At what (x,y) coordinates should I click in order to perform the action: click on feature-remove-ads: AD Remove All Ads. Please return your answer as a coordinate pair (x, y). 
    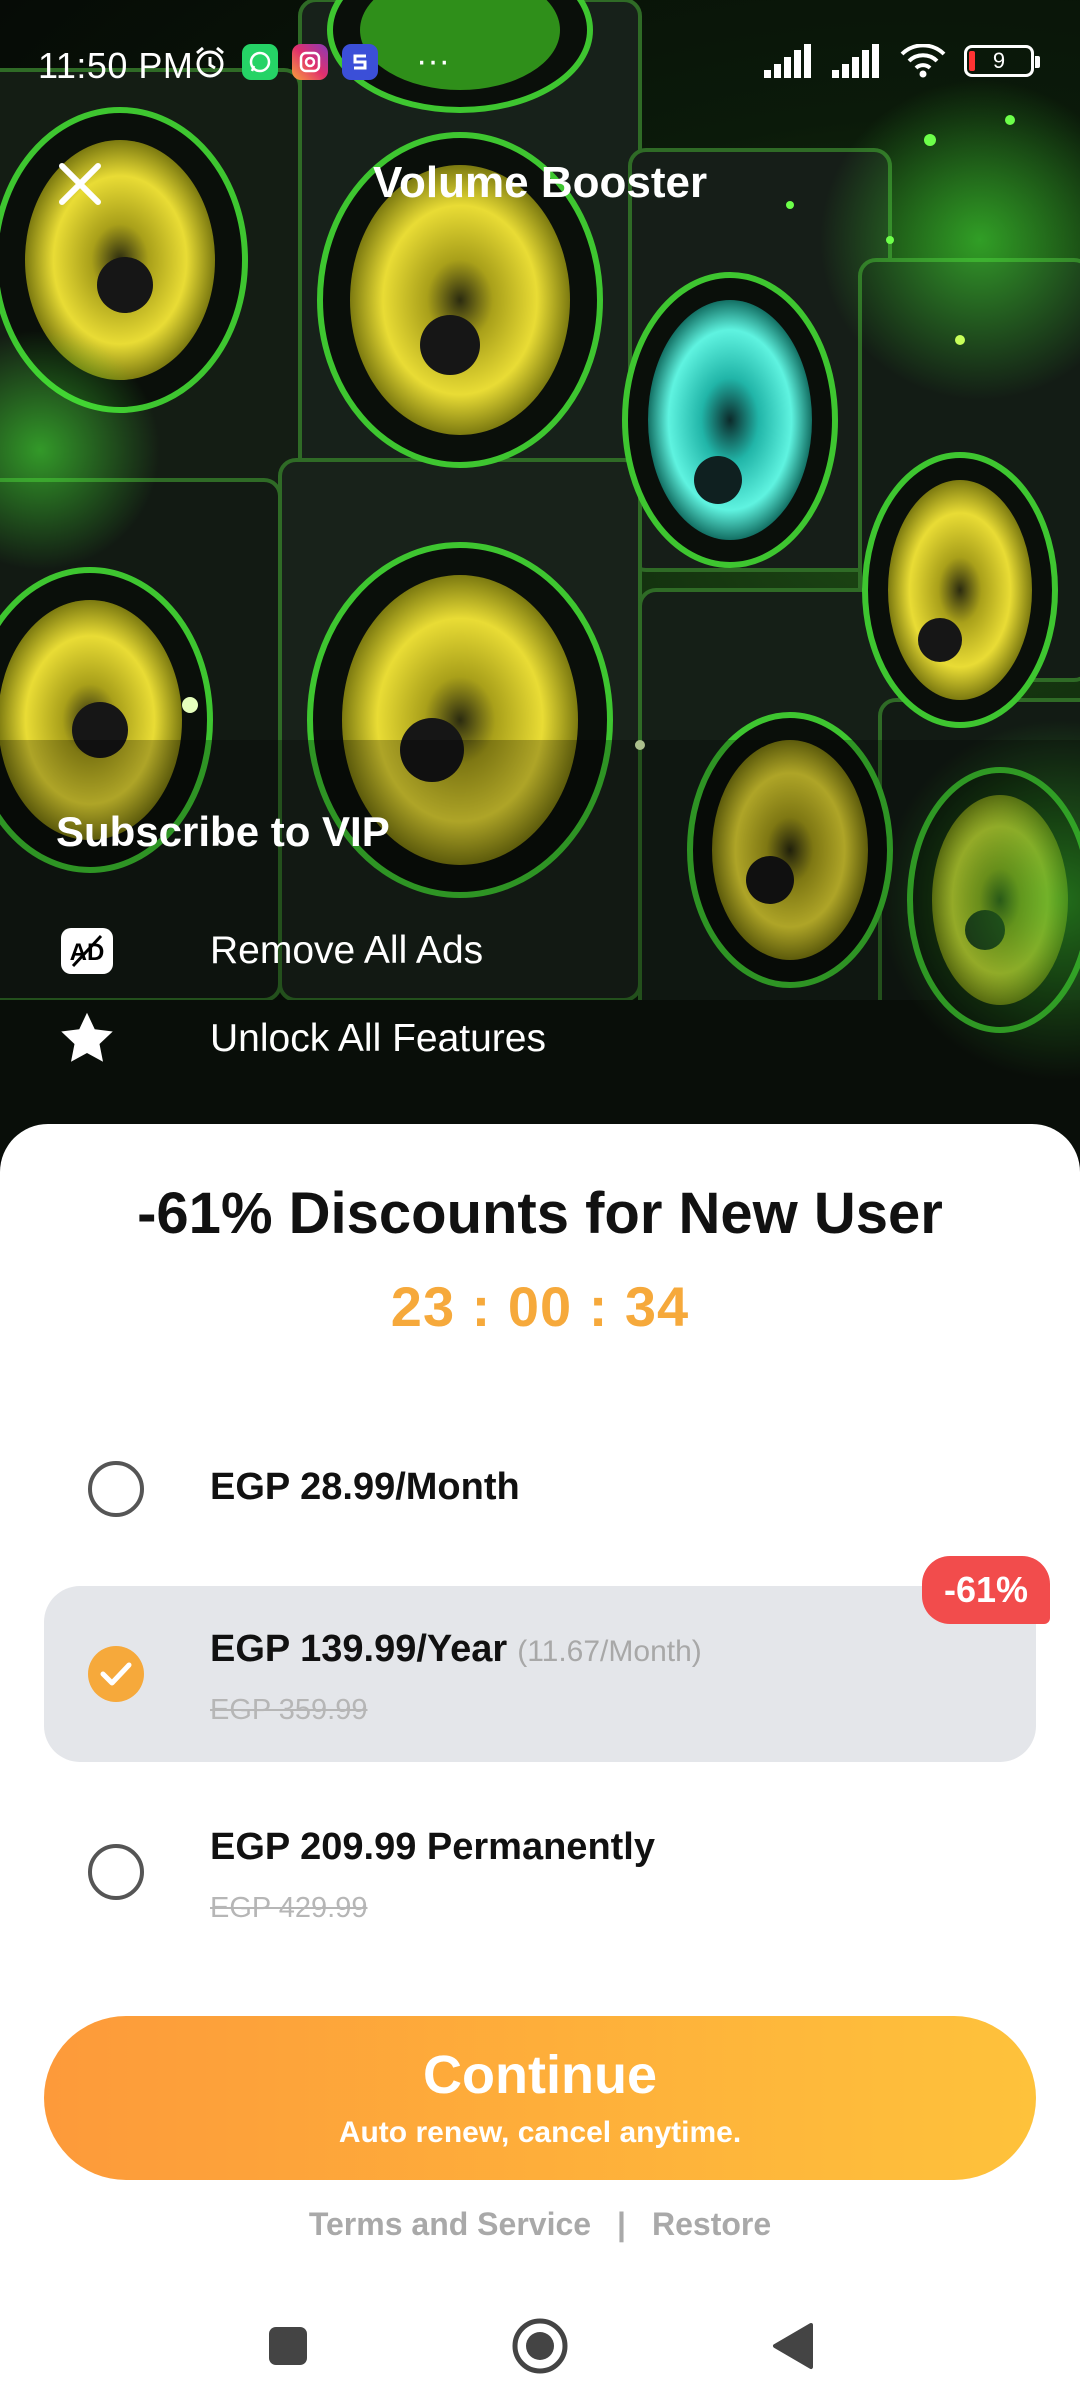
    Looking at the image, I should click on (269, 951).